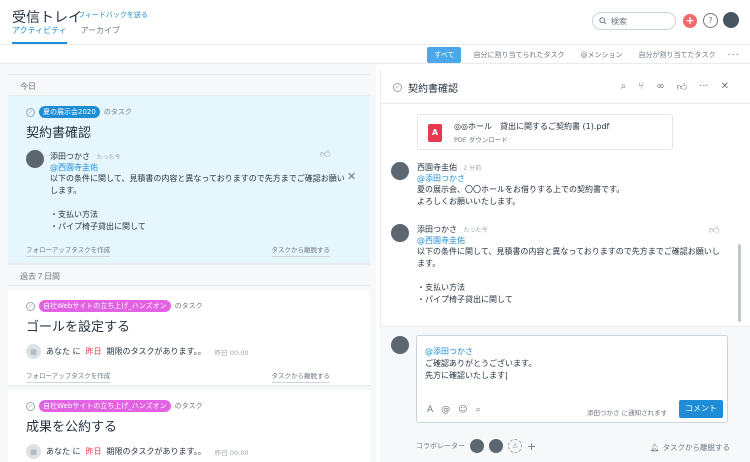 This screenshot has height=462, width=750. What do you see at coordinates (619, 21) in the screenshot?
I see `search-placeholder: 検索` at bounding box center [619, 21].